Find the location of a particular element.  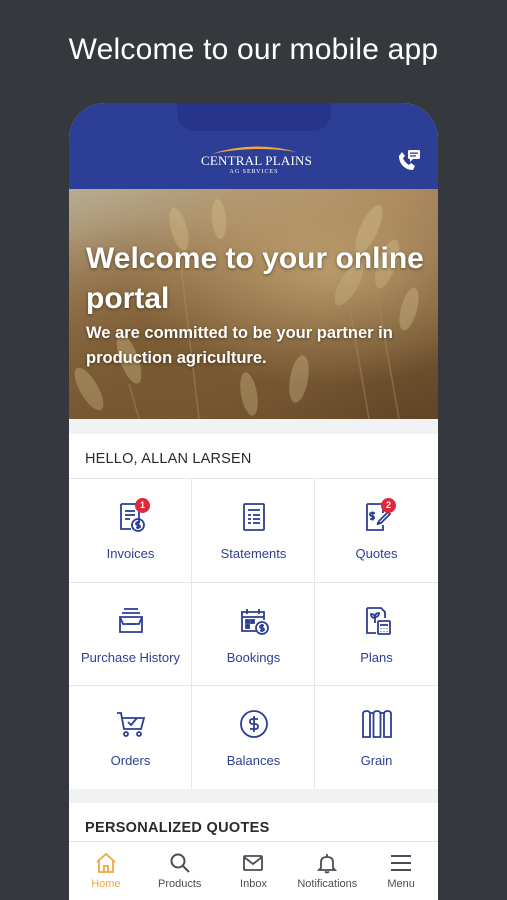

phone-message-icon is located at coordinates (409, 160).